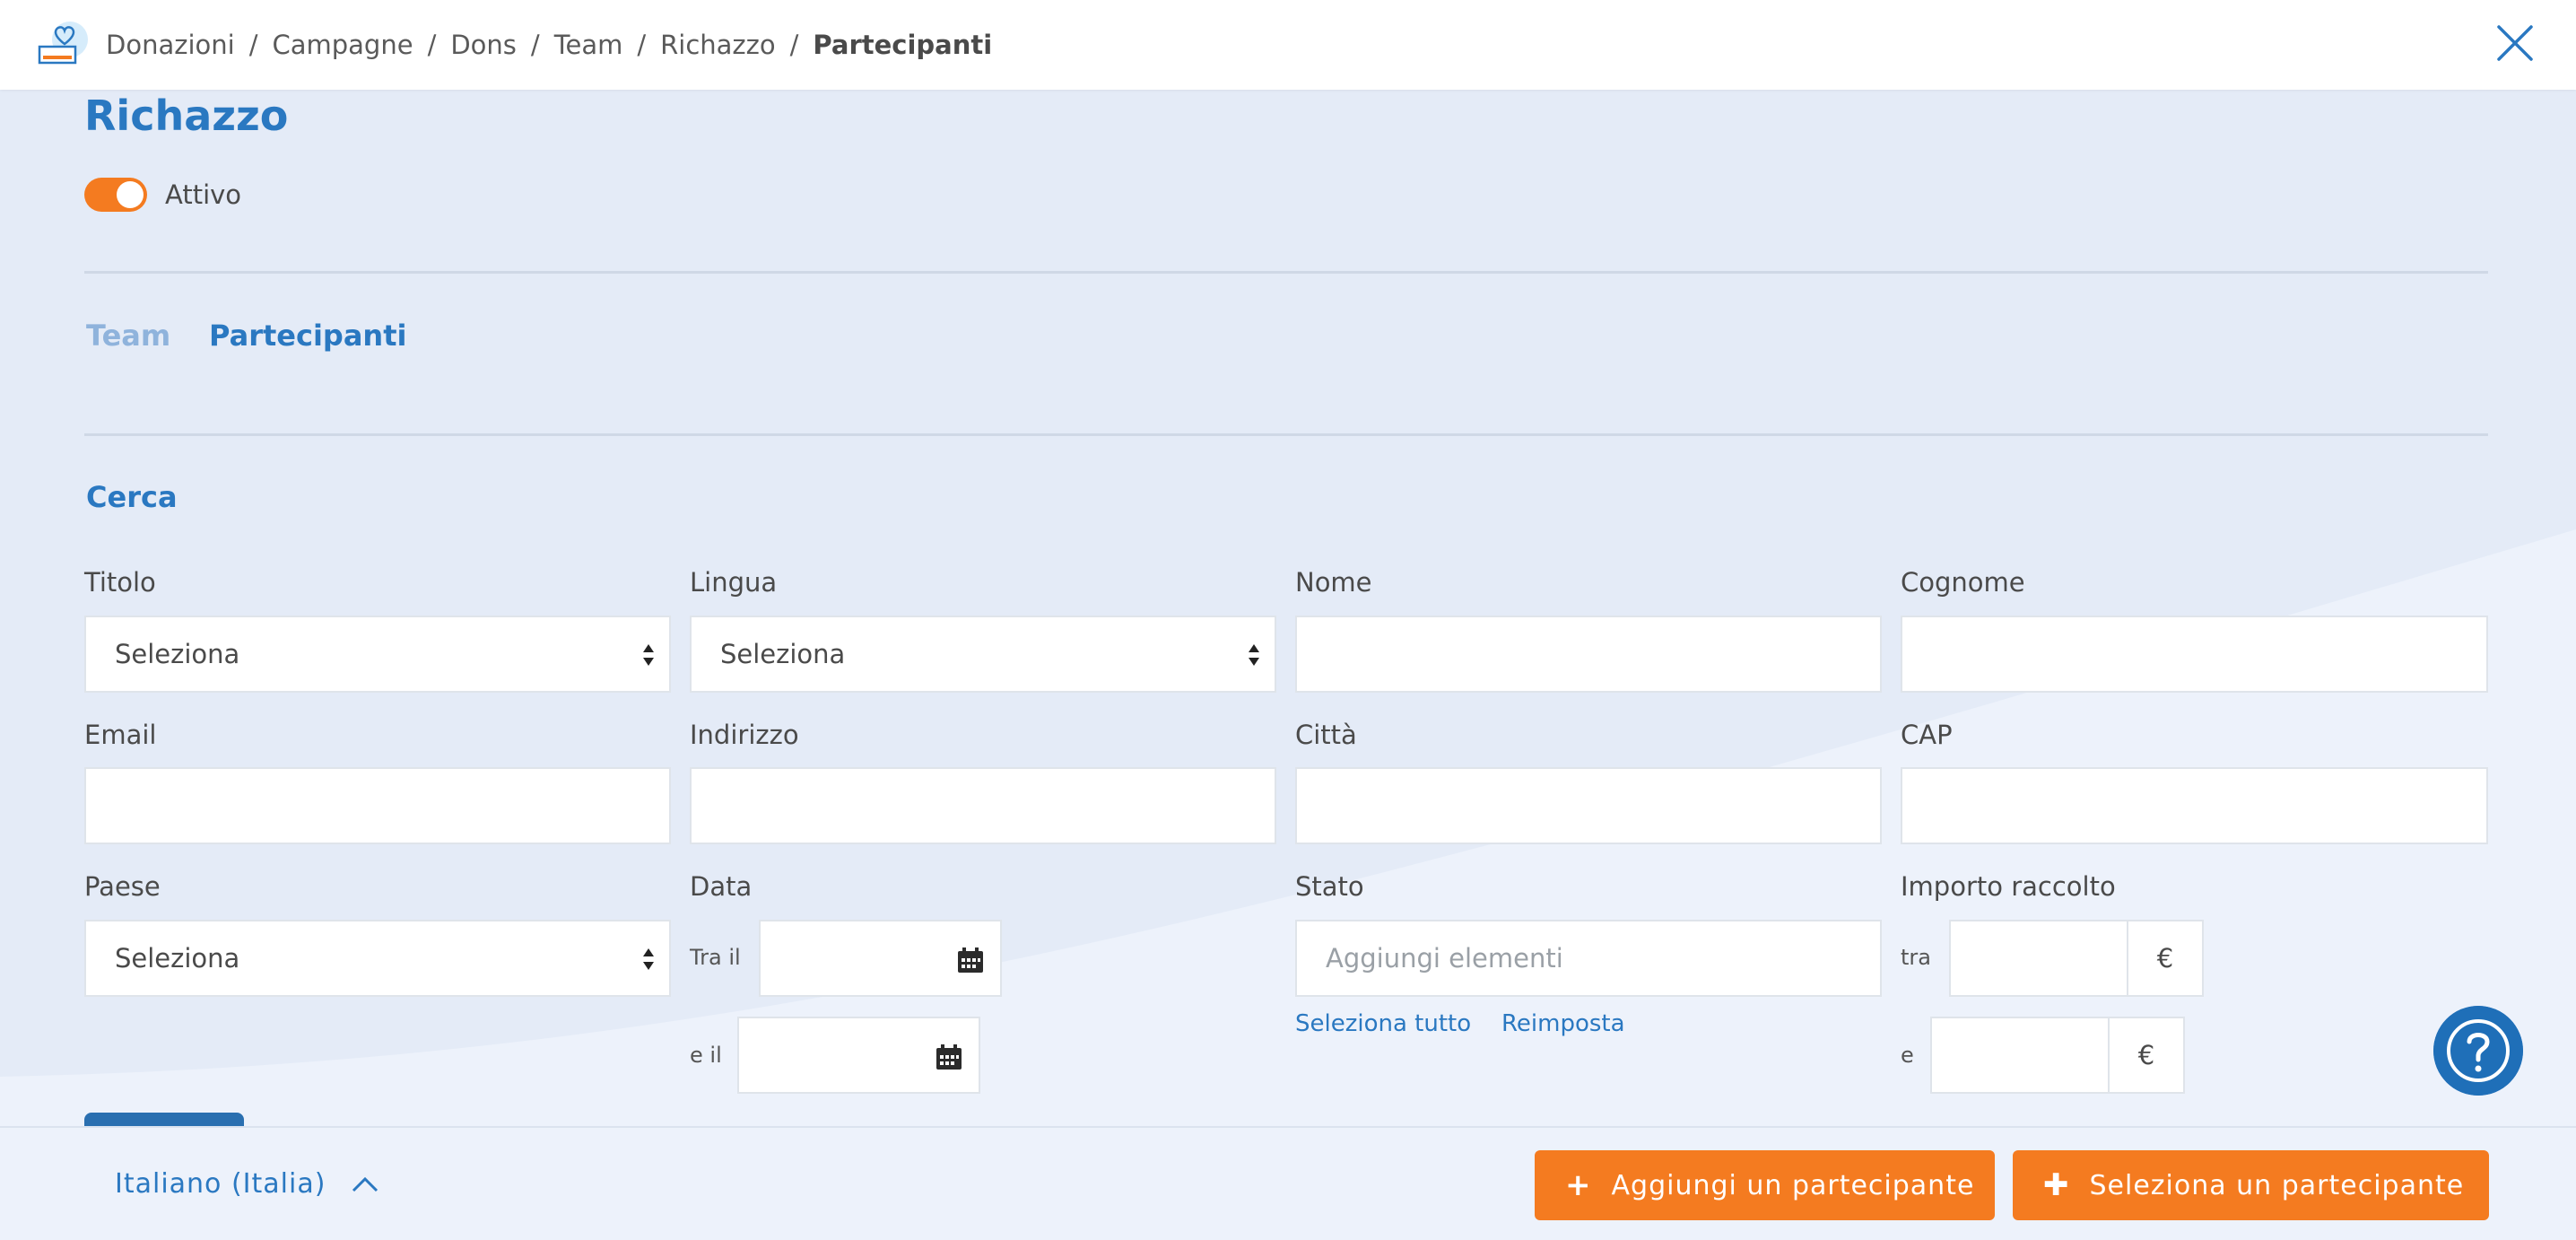 The image size is (2576, 1240). Describe the element at coordinates (718, 45) in the screenshot. I see `breadcrumb-richazzo: Richazzo` at that location.